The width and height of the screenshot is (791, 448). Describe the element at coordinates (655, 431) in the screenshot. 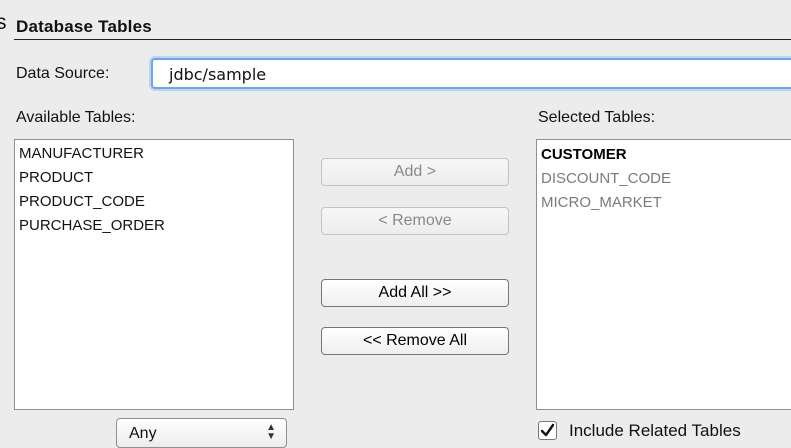

I see `include-related-label: Include Related Tables` at that location.